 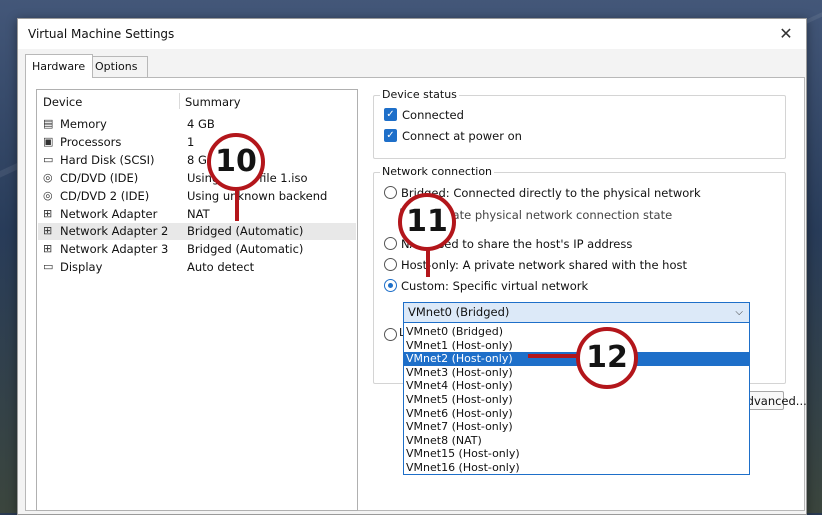 I want to click on device-name: Network Adapter 2, so click(x=114, y=231).